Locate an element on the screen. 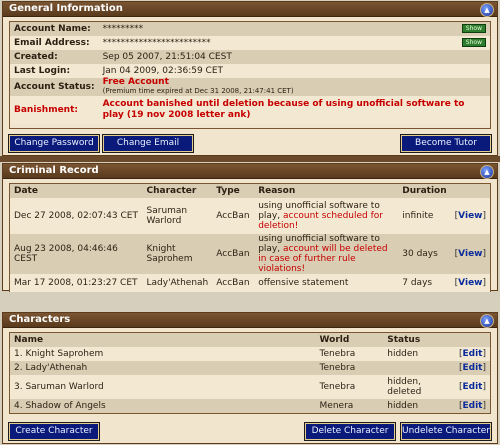  duration-cell: 30 days is located at coordinates (420, 254).